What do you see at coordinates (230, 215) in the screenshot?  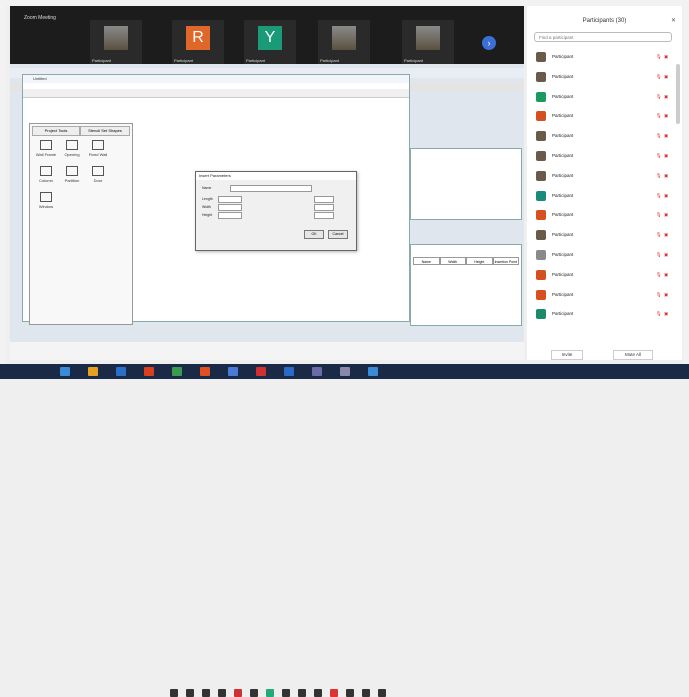 I see `height-input` at bounding box center [230, 215].